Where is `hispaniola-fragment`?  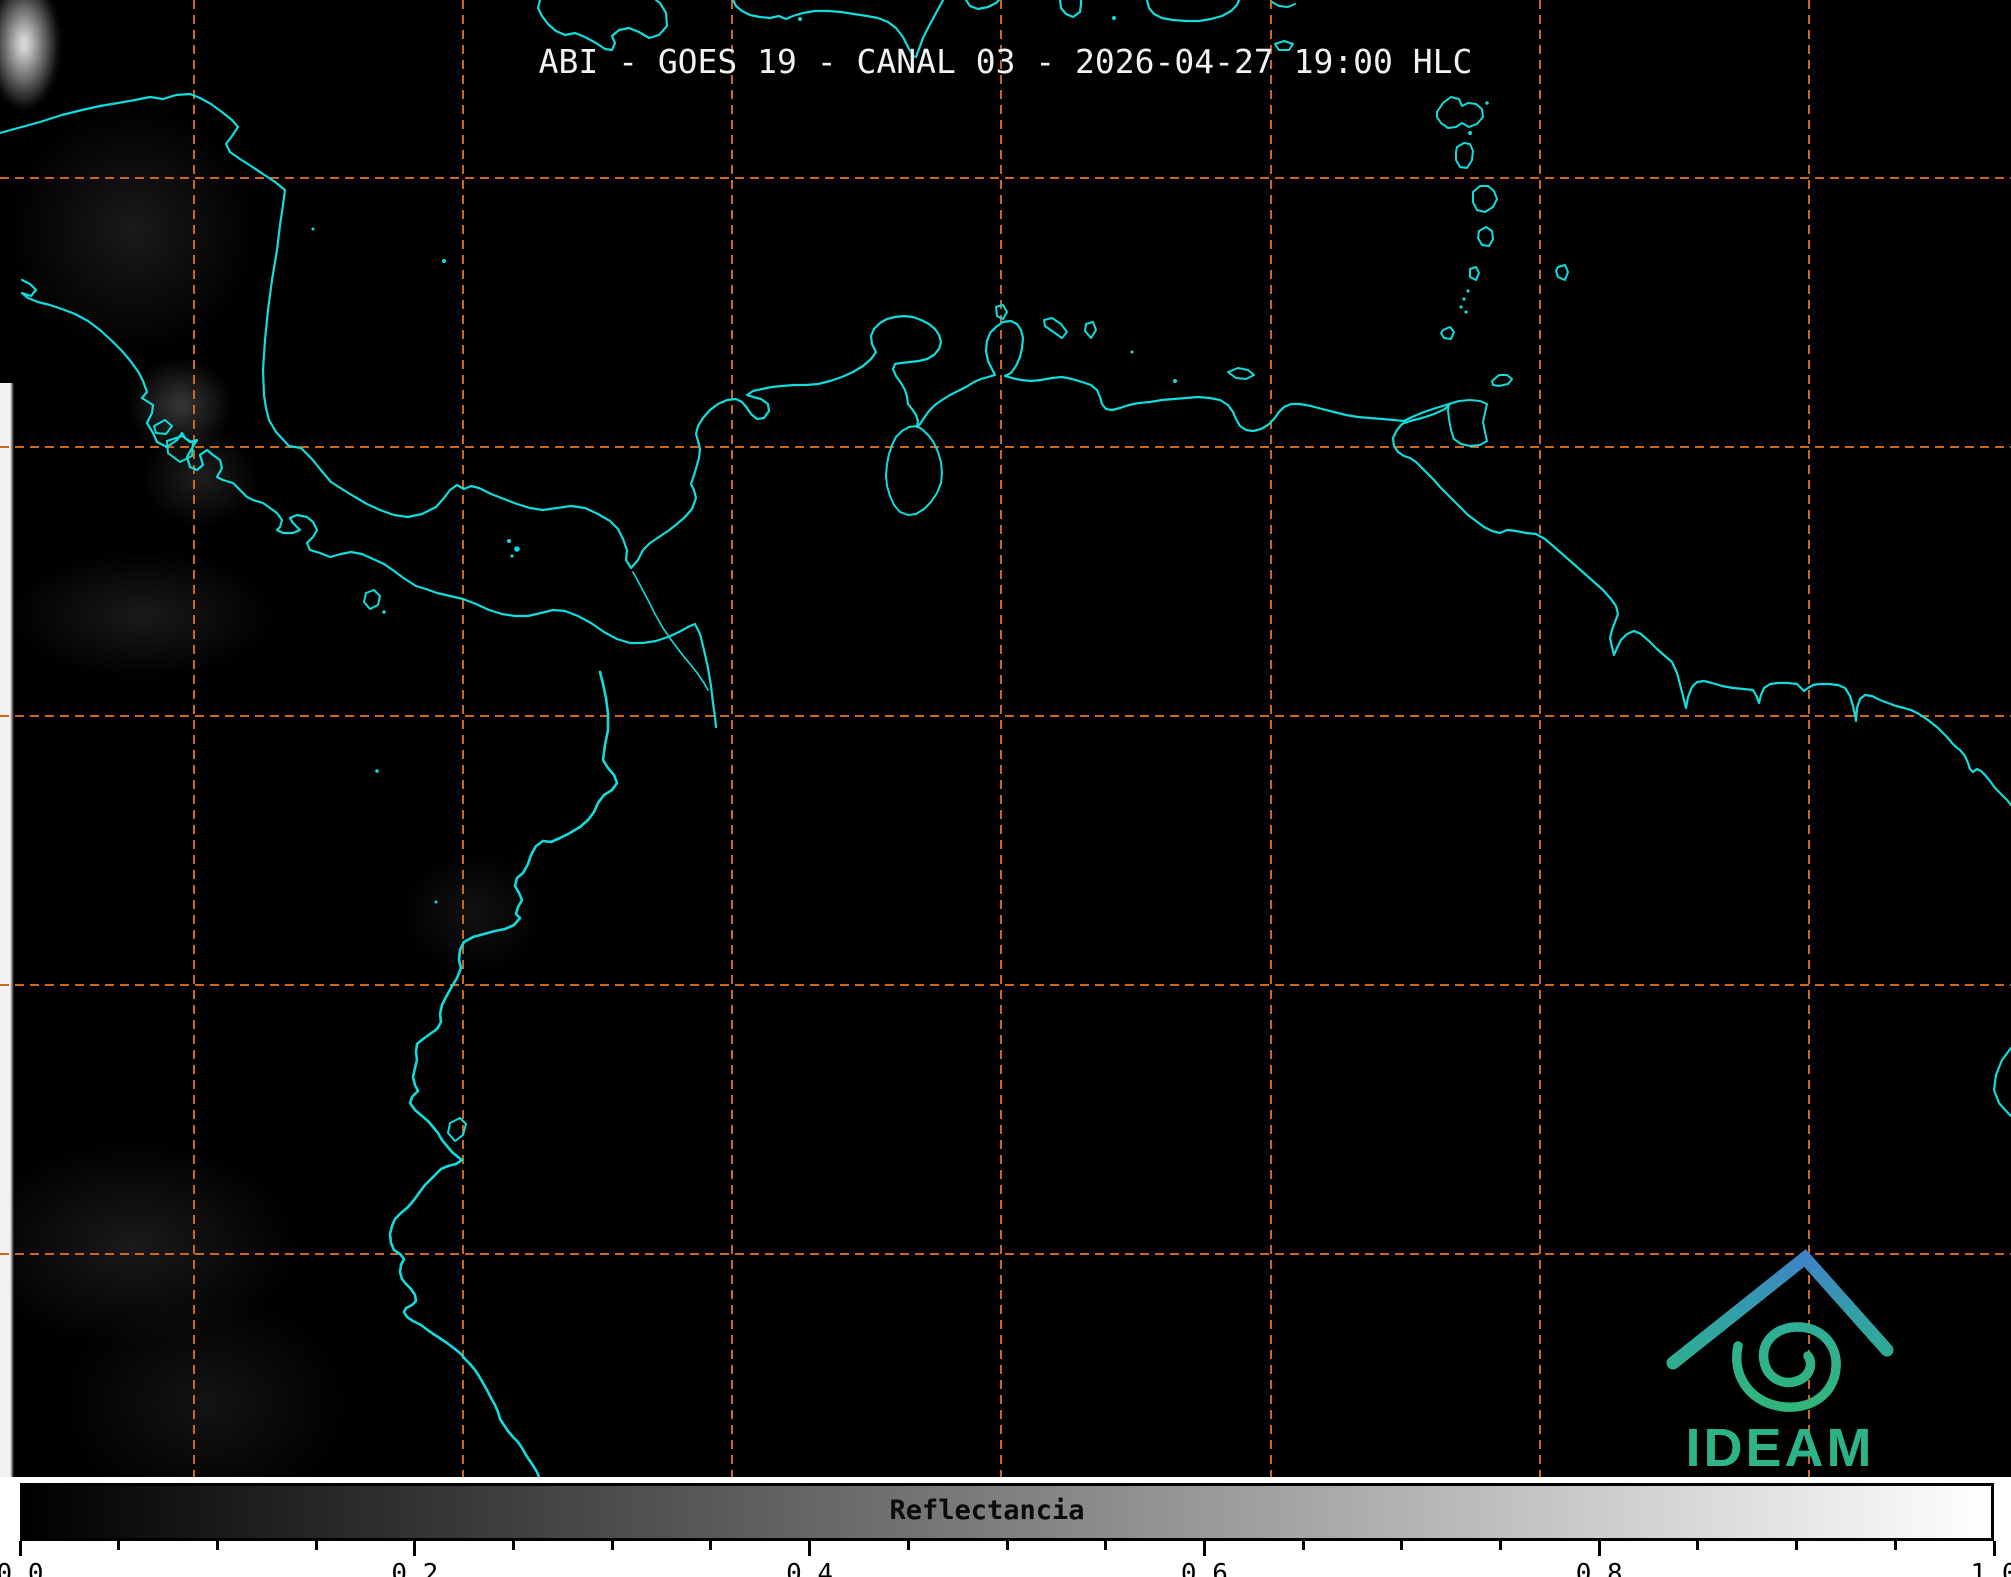
hispaniola-fragment is located at coordinates (982, 5).